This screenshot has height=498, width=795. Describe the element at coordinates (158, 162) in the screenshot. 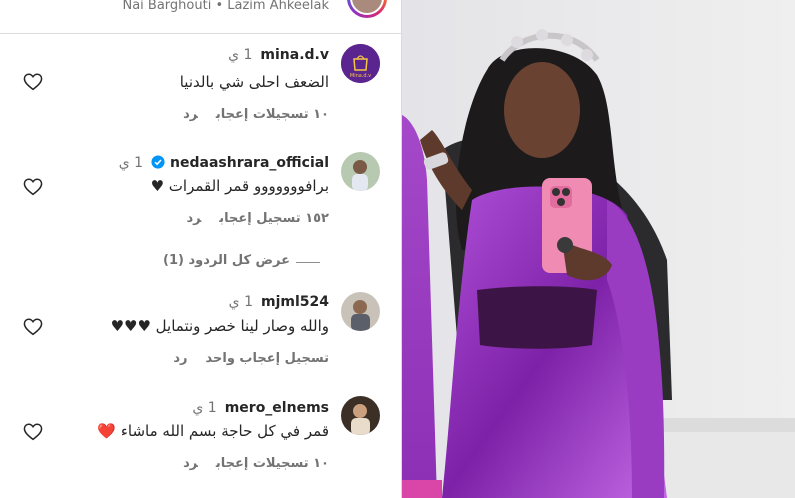

I see `verified-badge-icon` at that location.